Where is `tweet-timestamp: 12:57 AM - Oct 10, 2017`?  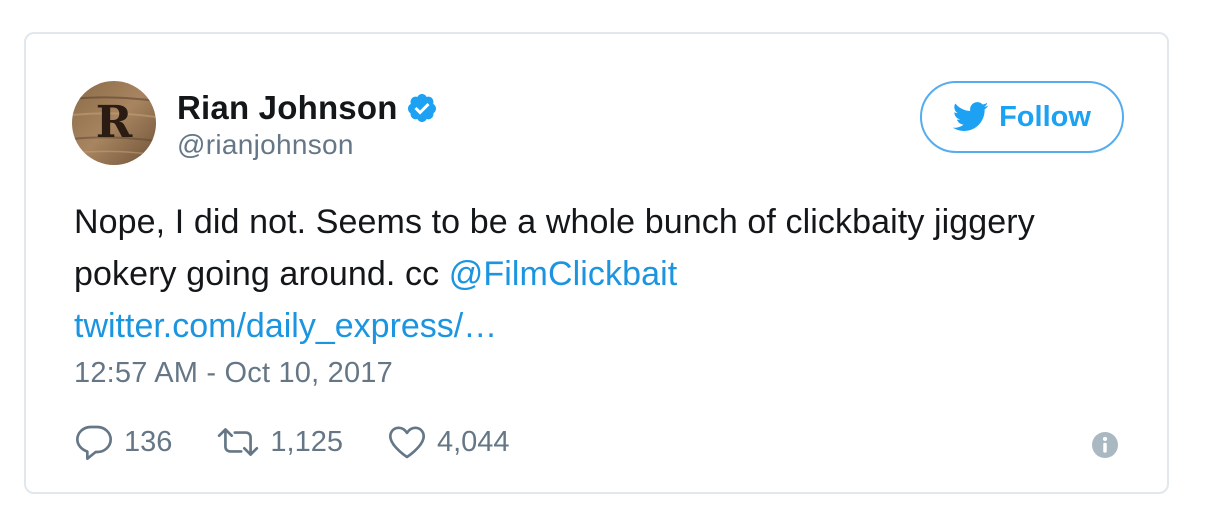 tweet-timestamp: 12:57 AM - Oct 10, 2017 is located at coordinates (233, 373).